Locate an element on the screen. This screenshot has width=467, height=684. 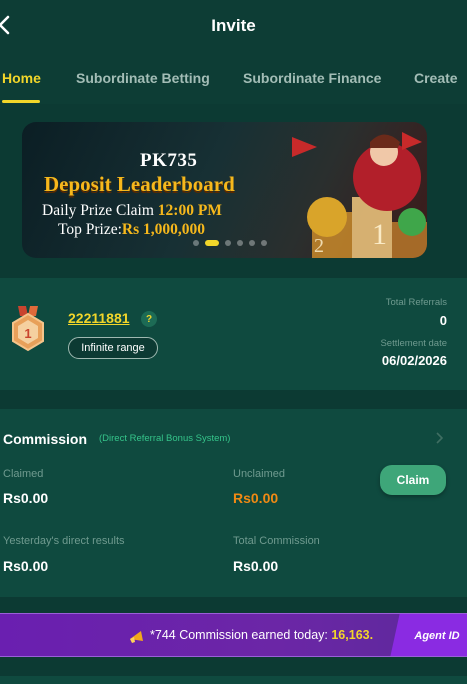
help-icon: ? is located at coordinates (149, 319).